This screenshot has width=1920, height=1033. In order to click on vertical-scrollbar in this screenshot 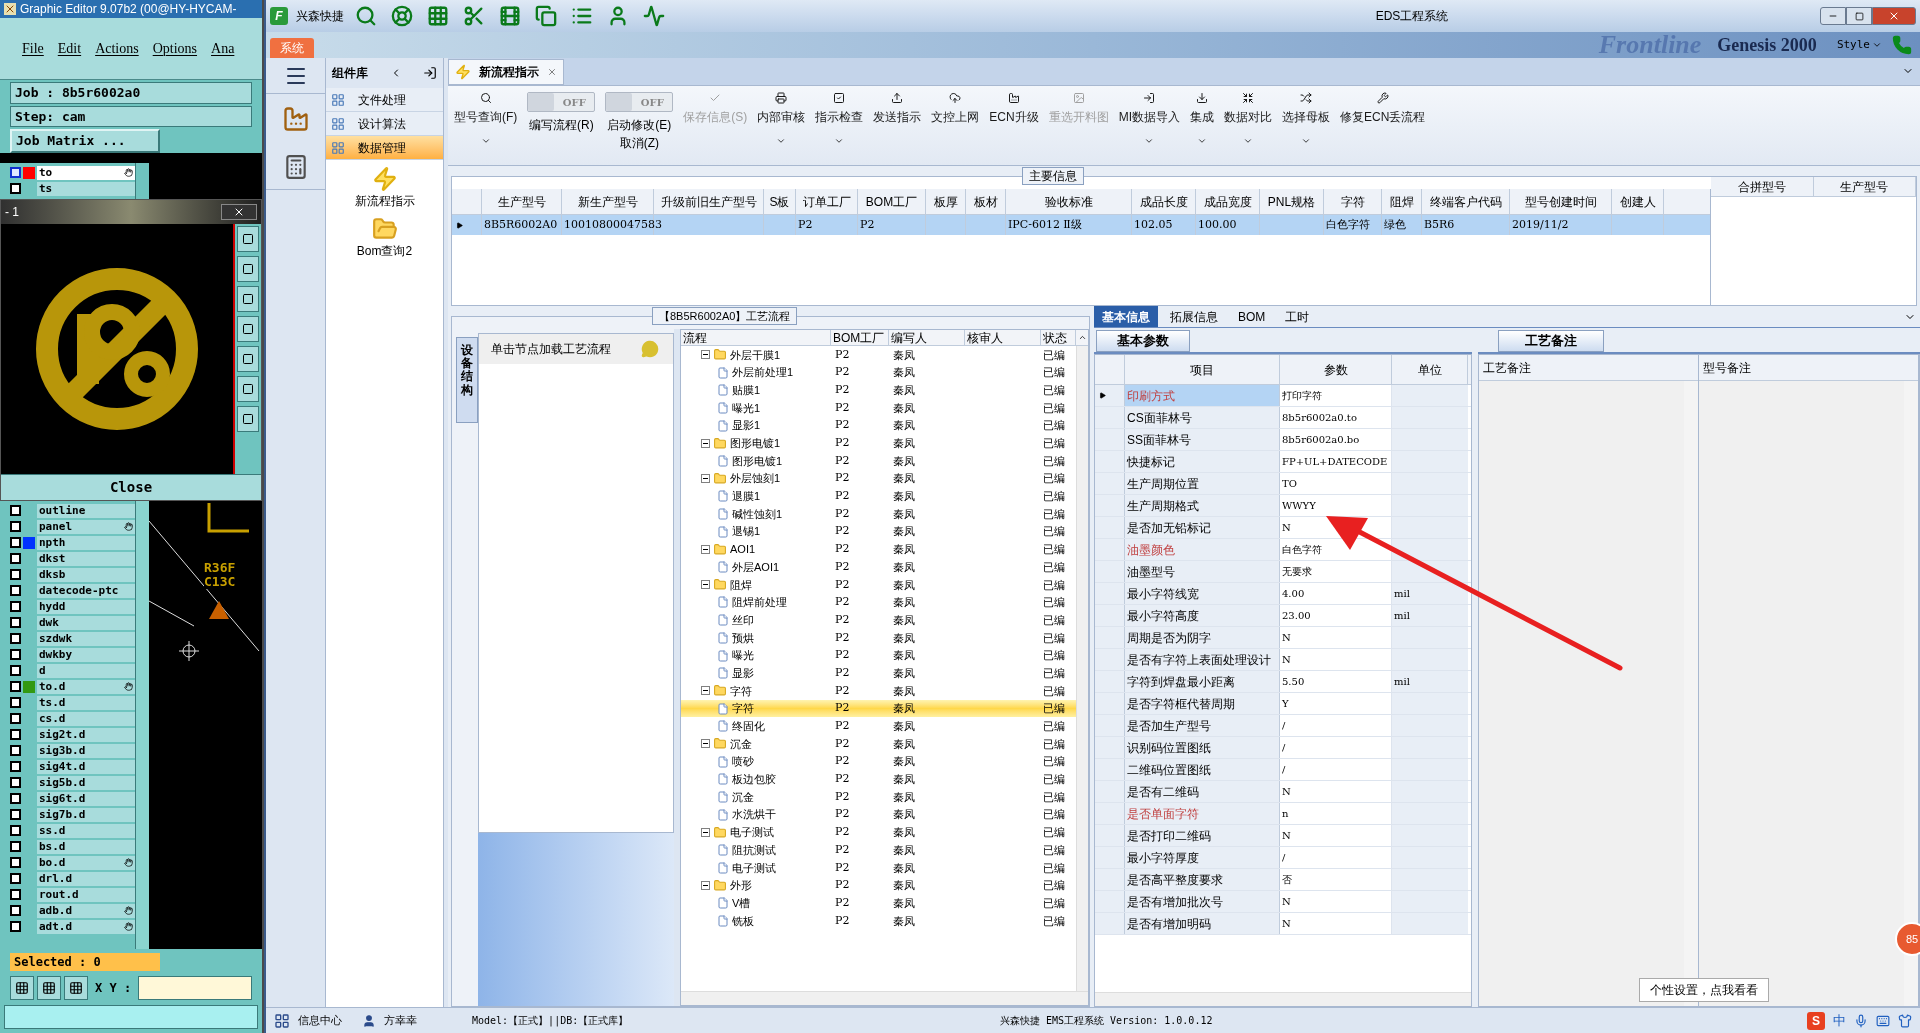, I will do `click(142, 180)`.